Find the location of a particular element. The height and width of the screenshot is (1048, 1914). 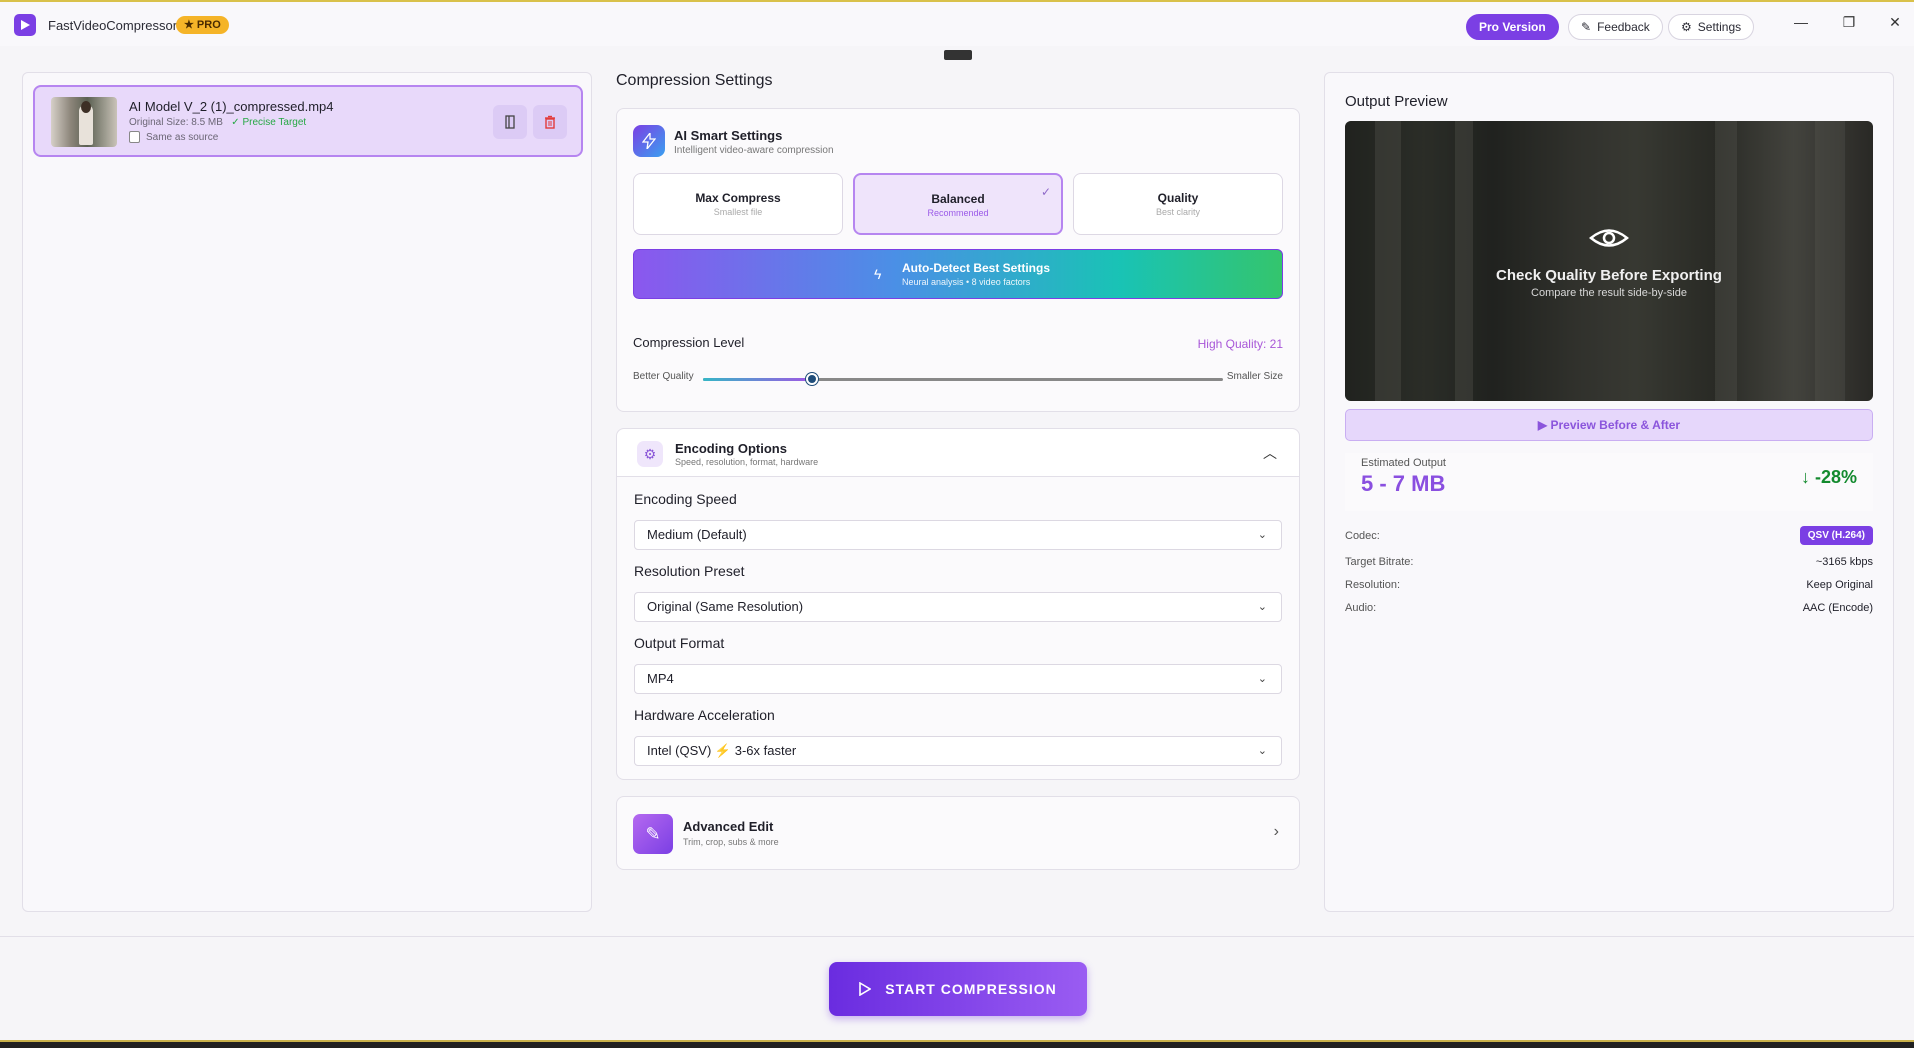

pro-version-label: Pro Version is located at coordinates (1512, 27).